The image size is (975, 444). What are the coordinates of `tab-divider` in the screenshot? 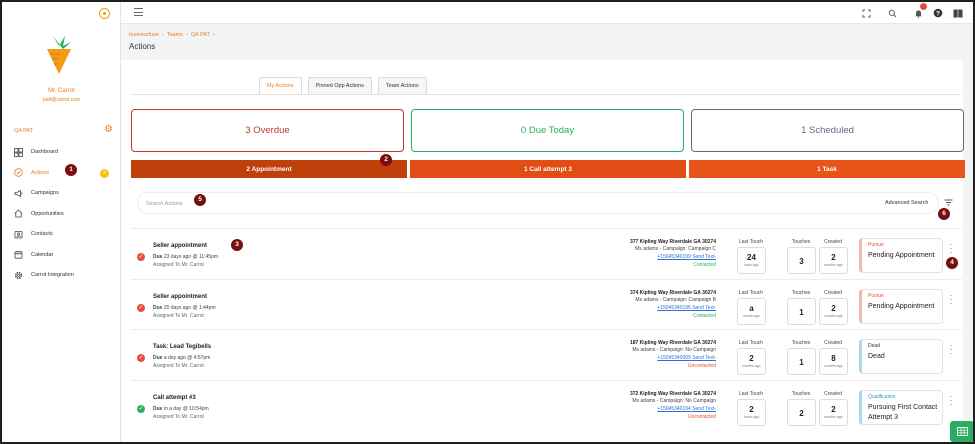 It's located at (546, 94).